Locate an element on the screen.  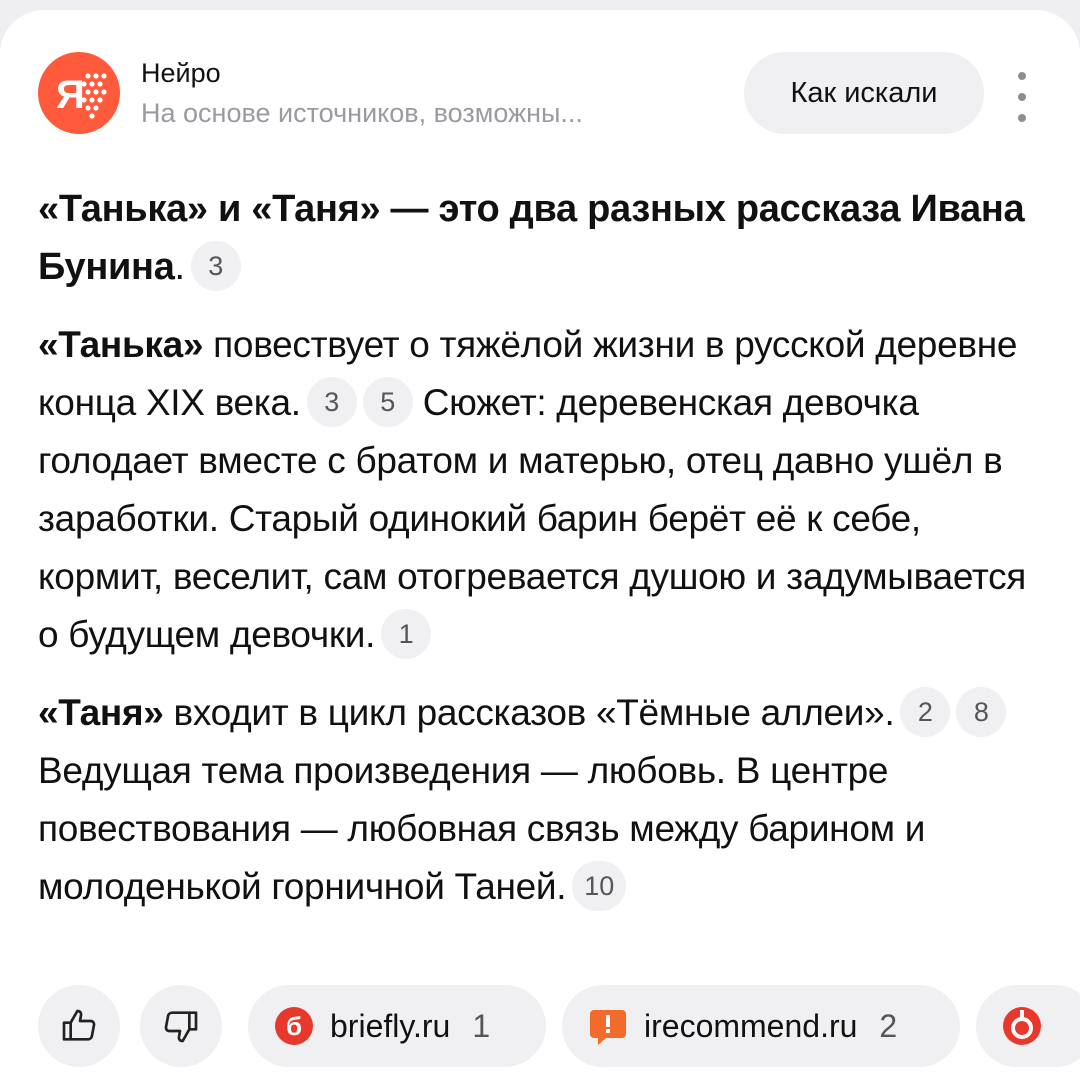
like-button is located at coordinates (79, 1026).